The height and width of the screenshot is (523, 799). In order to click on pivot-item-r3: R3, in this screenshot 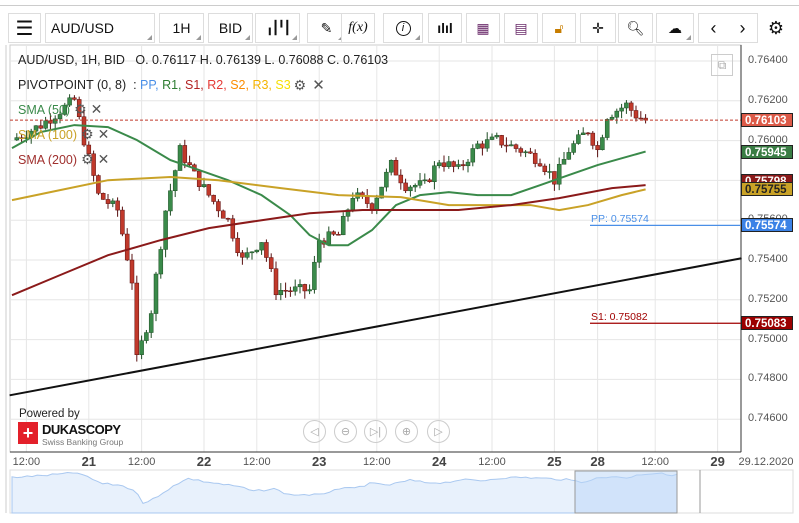, I will do `click(264, 85)`.